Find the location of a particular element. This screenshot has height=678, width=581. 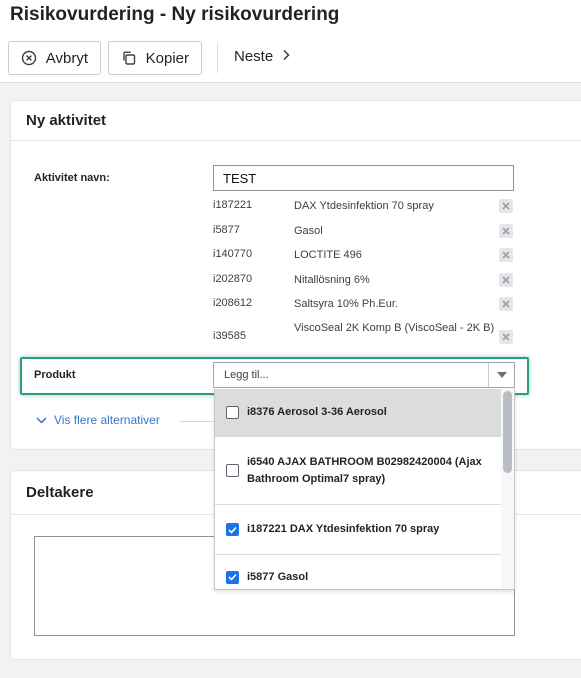

divider-line is located at coordinates (197, 421).